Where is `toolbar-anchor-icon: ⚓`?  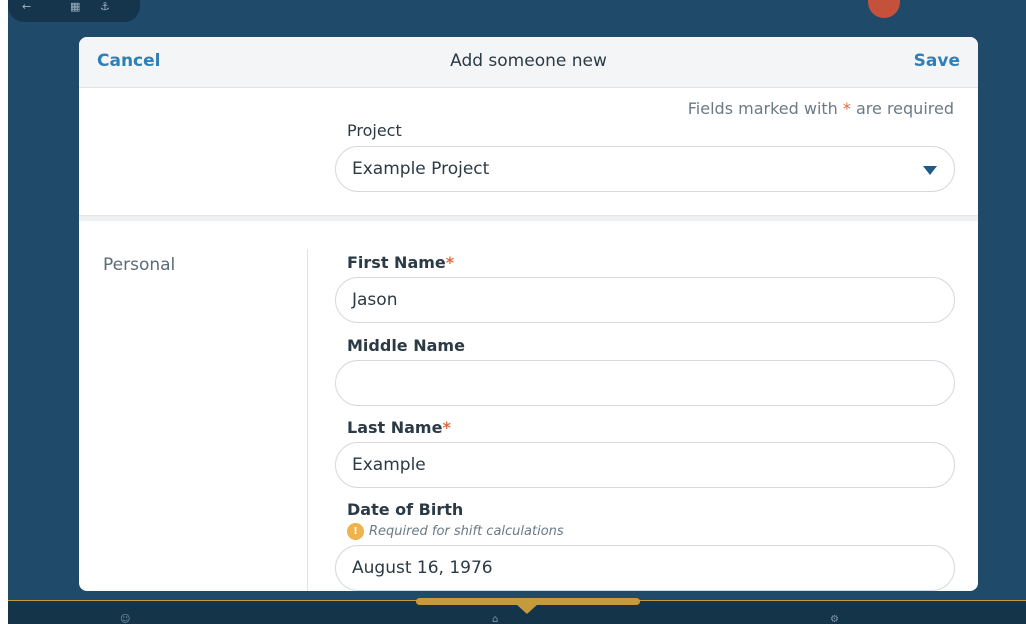
toolbar-anchor-icon: ⚓ is located at coordinates (105, 6).